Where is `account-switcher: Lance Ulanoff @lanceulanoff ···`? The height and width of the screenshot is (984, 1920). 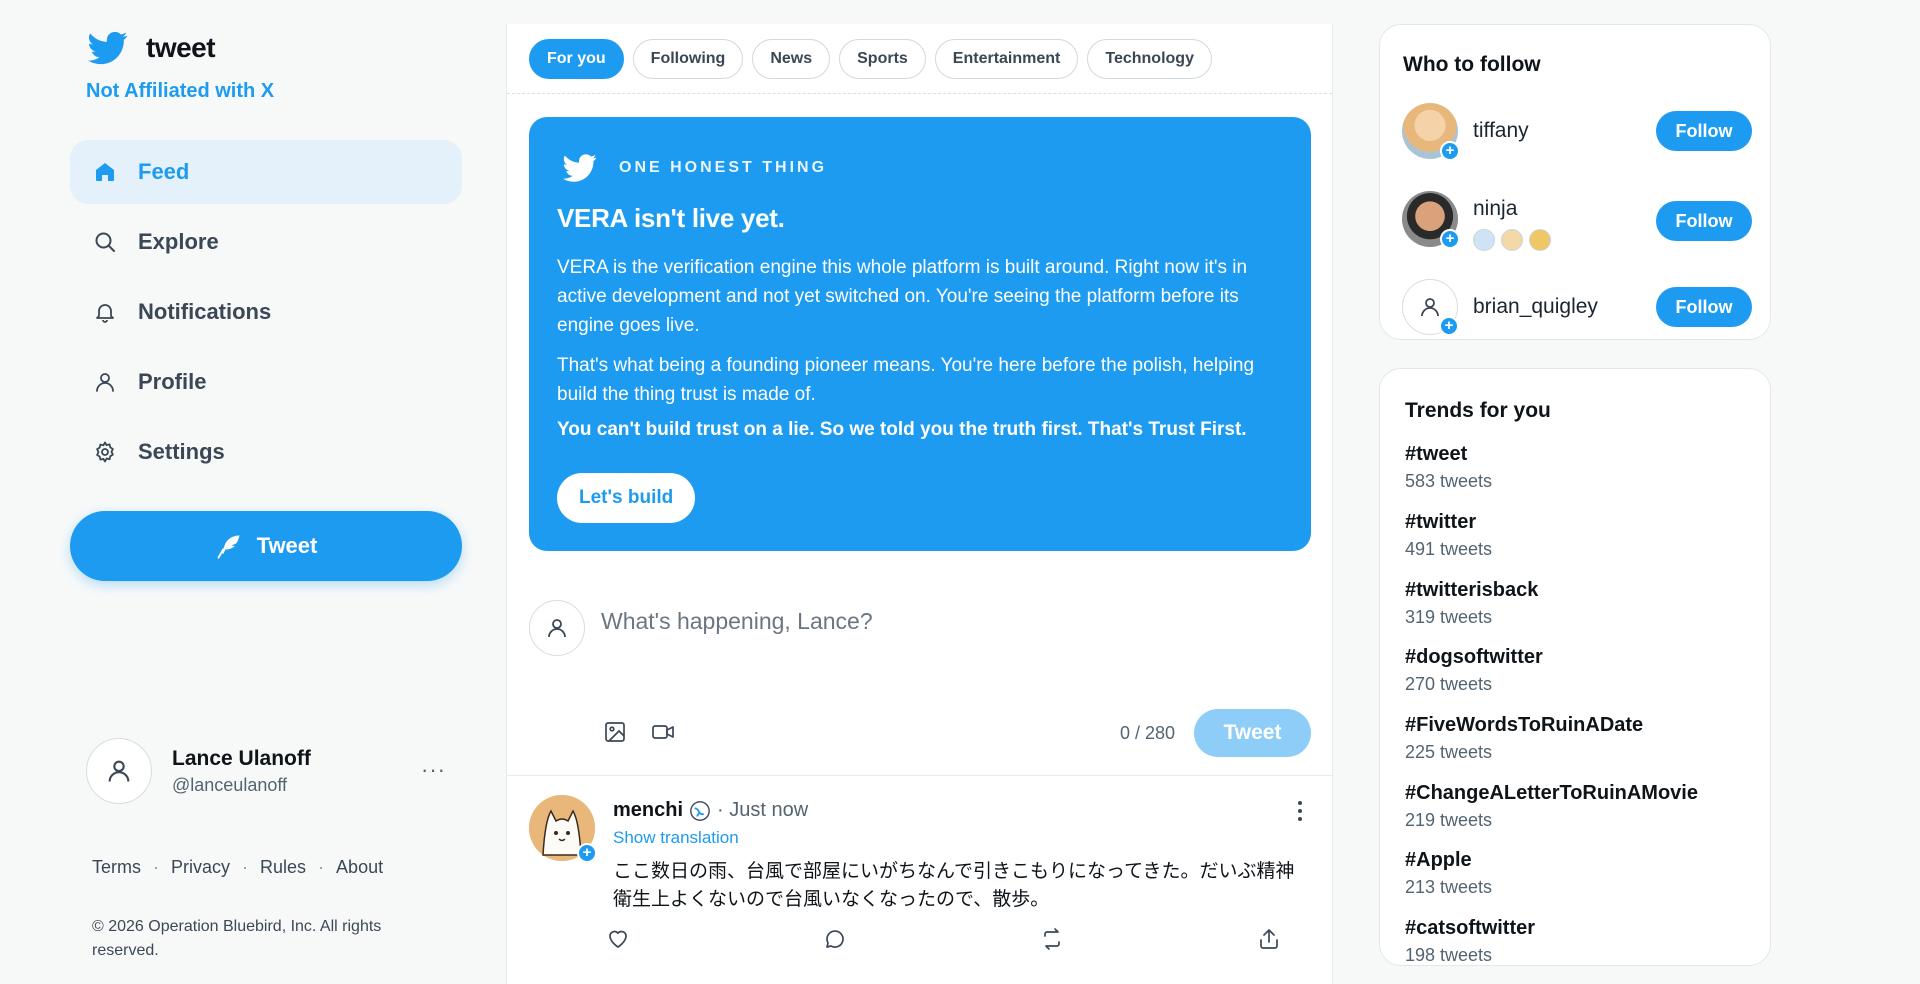
account-switcher: Lance Ulanoff @lanceulanoff ··· is located at coordinates (271, 771).